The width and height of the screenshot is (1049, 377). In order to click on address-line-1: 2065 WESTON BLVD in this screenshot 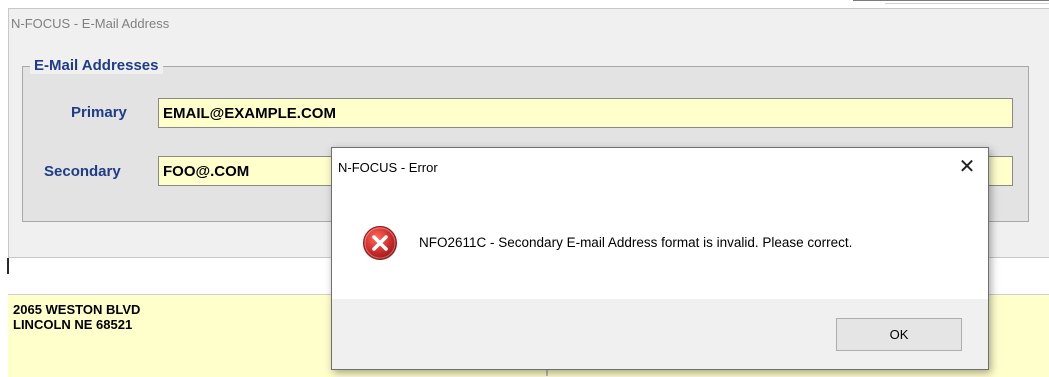, I will do `click(77, 309)`.